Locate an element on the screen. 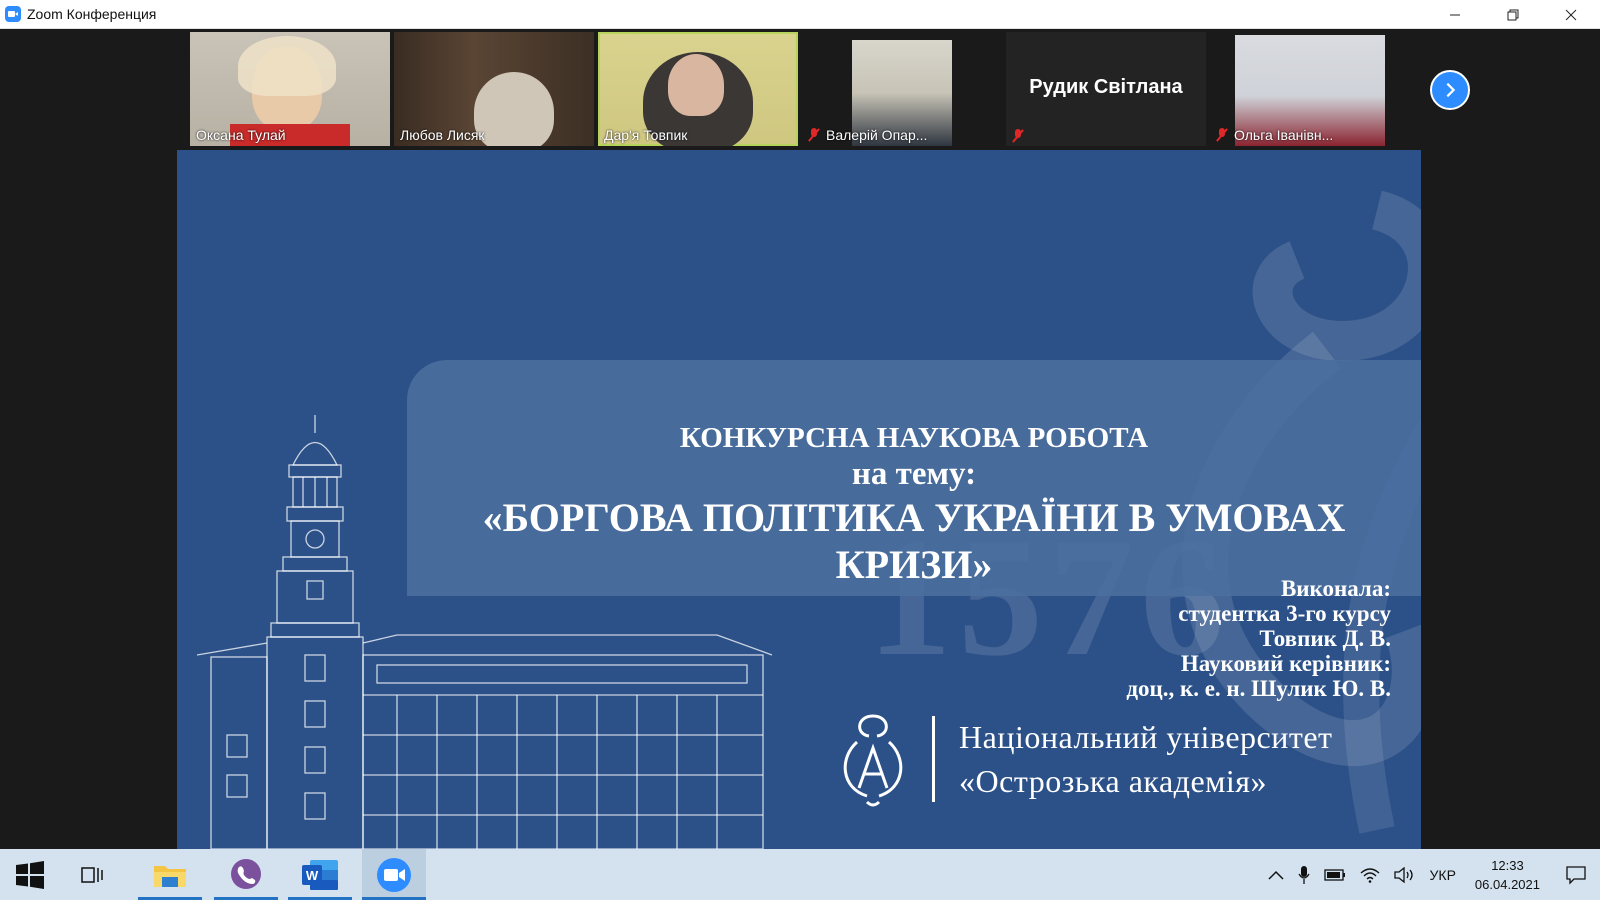 The width and height of the screenshot is (1600, 900). minimize-icon is located at coordinates (1455, 14).